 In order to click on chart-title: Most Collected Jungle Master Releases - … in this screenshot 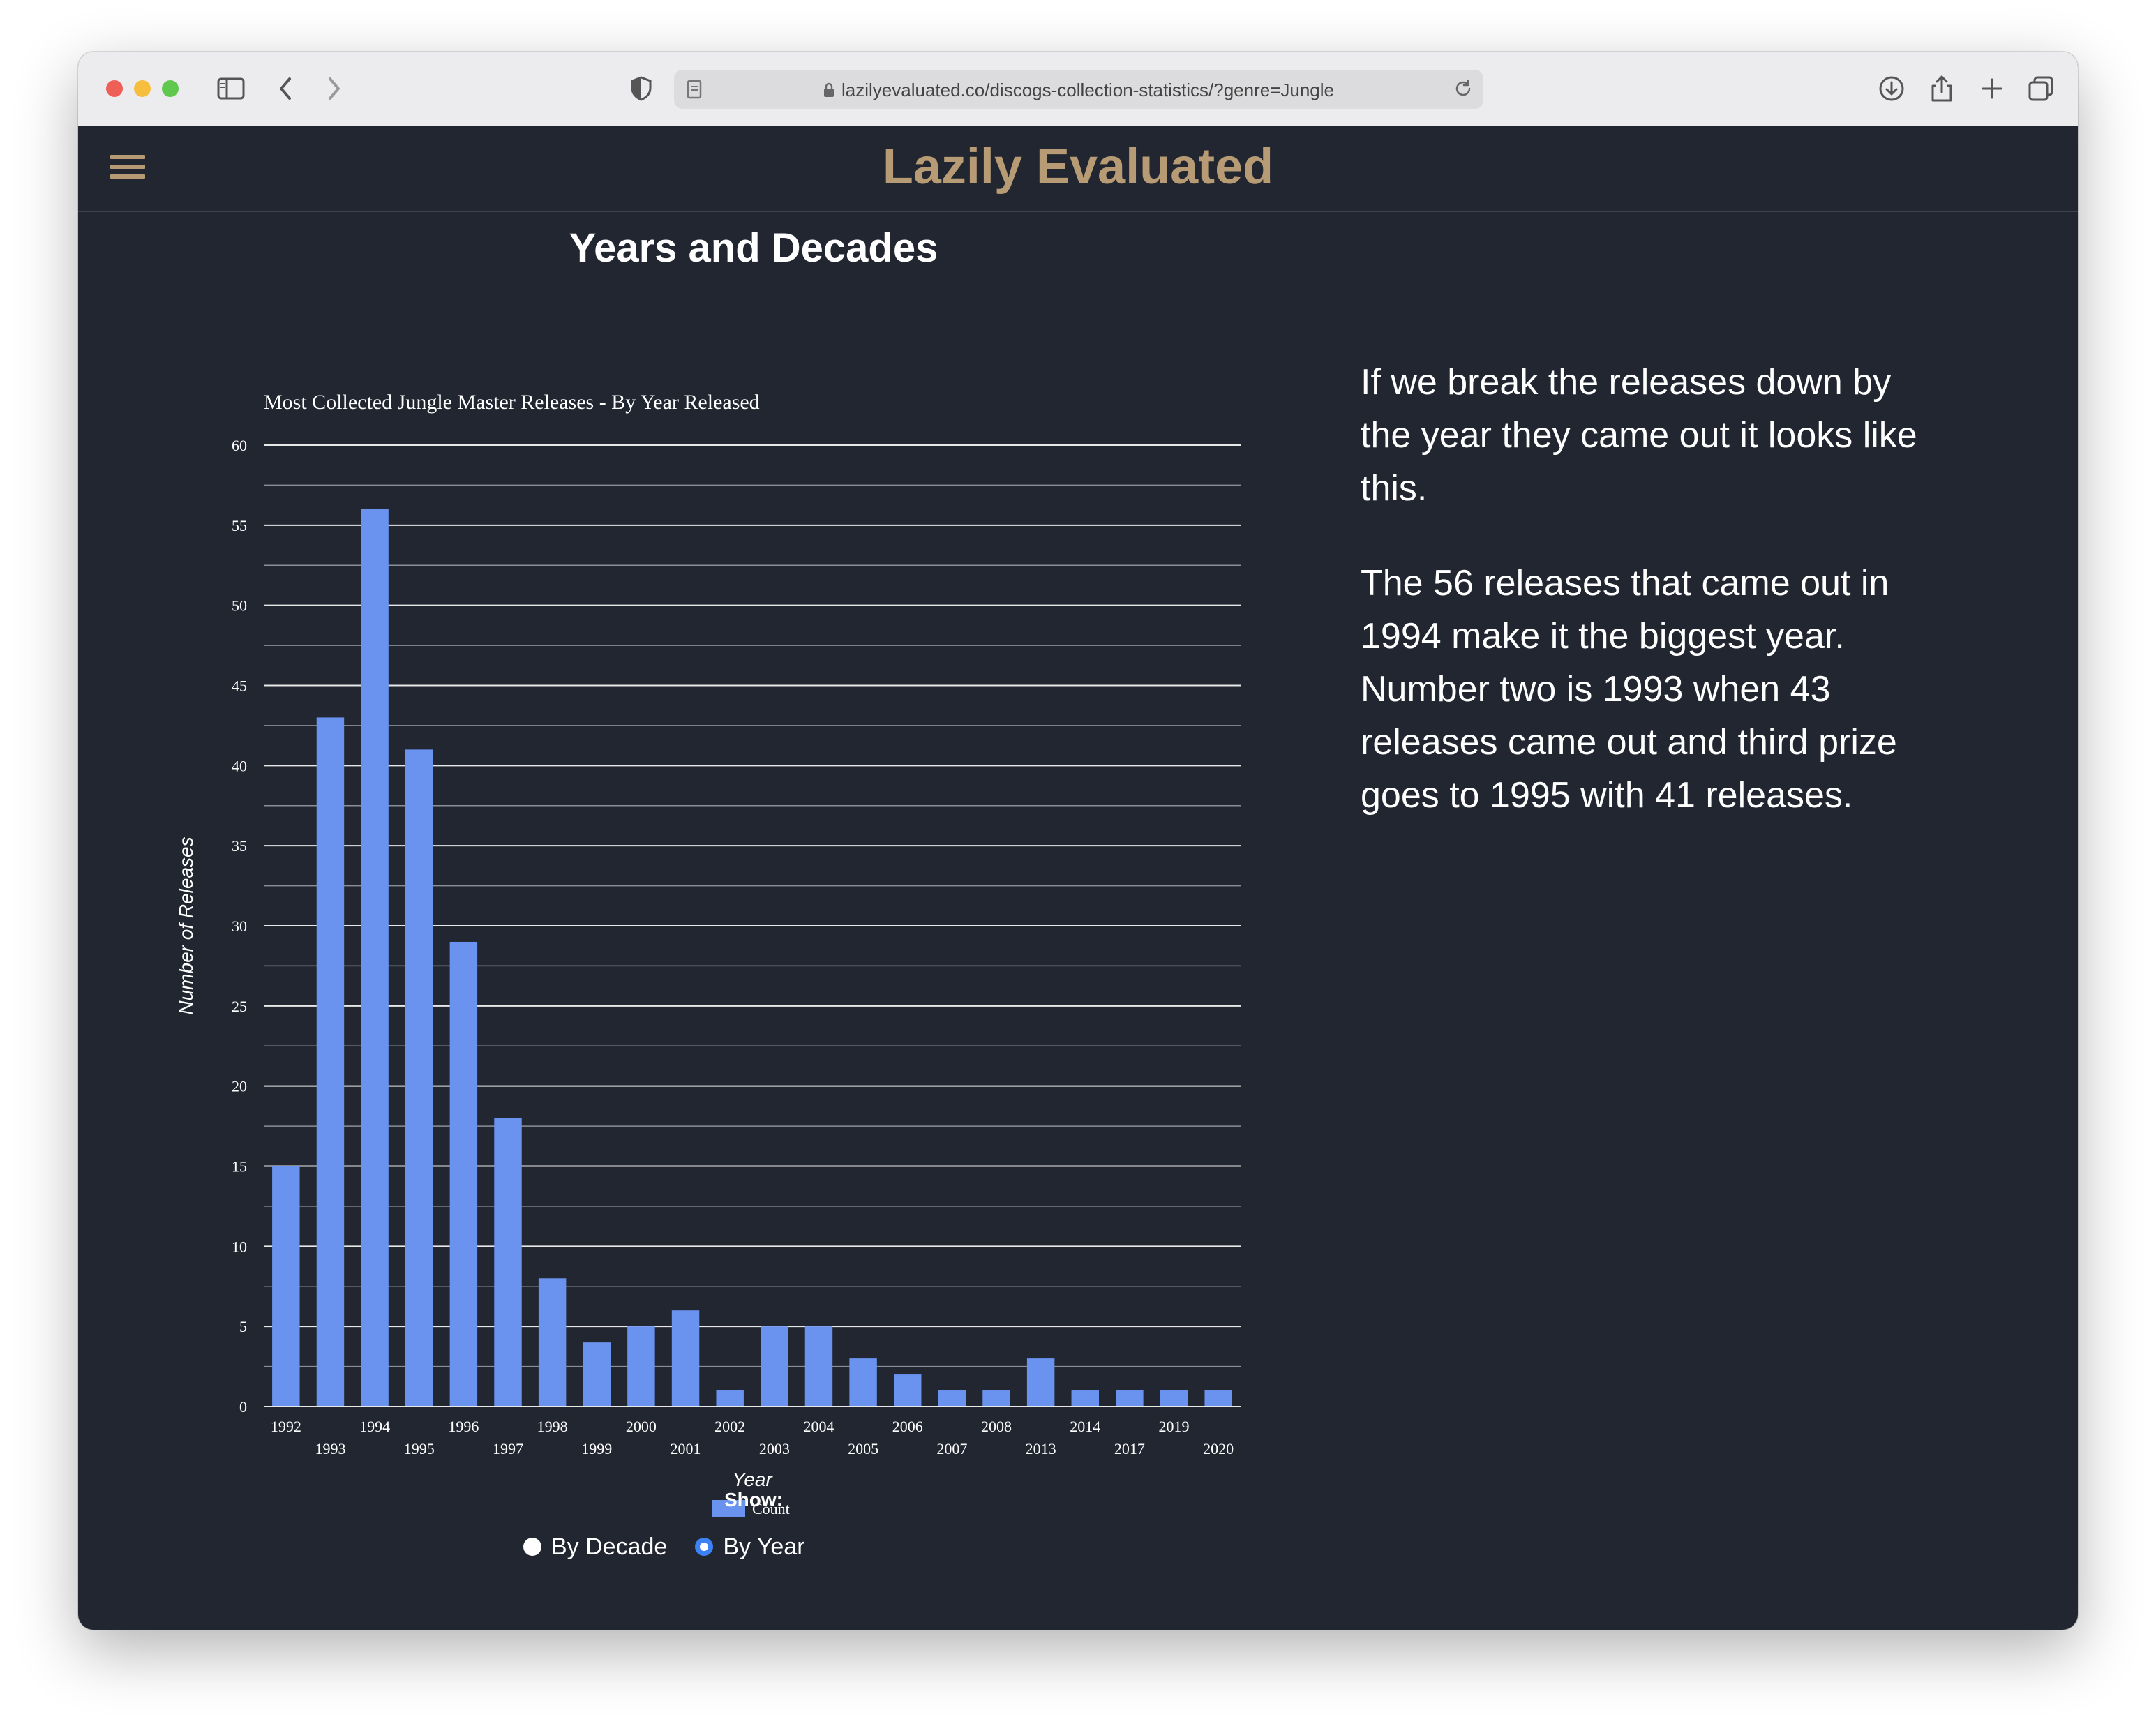, I will do `click(512, 402)`.